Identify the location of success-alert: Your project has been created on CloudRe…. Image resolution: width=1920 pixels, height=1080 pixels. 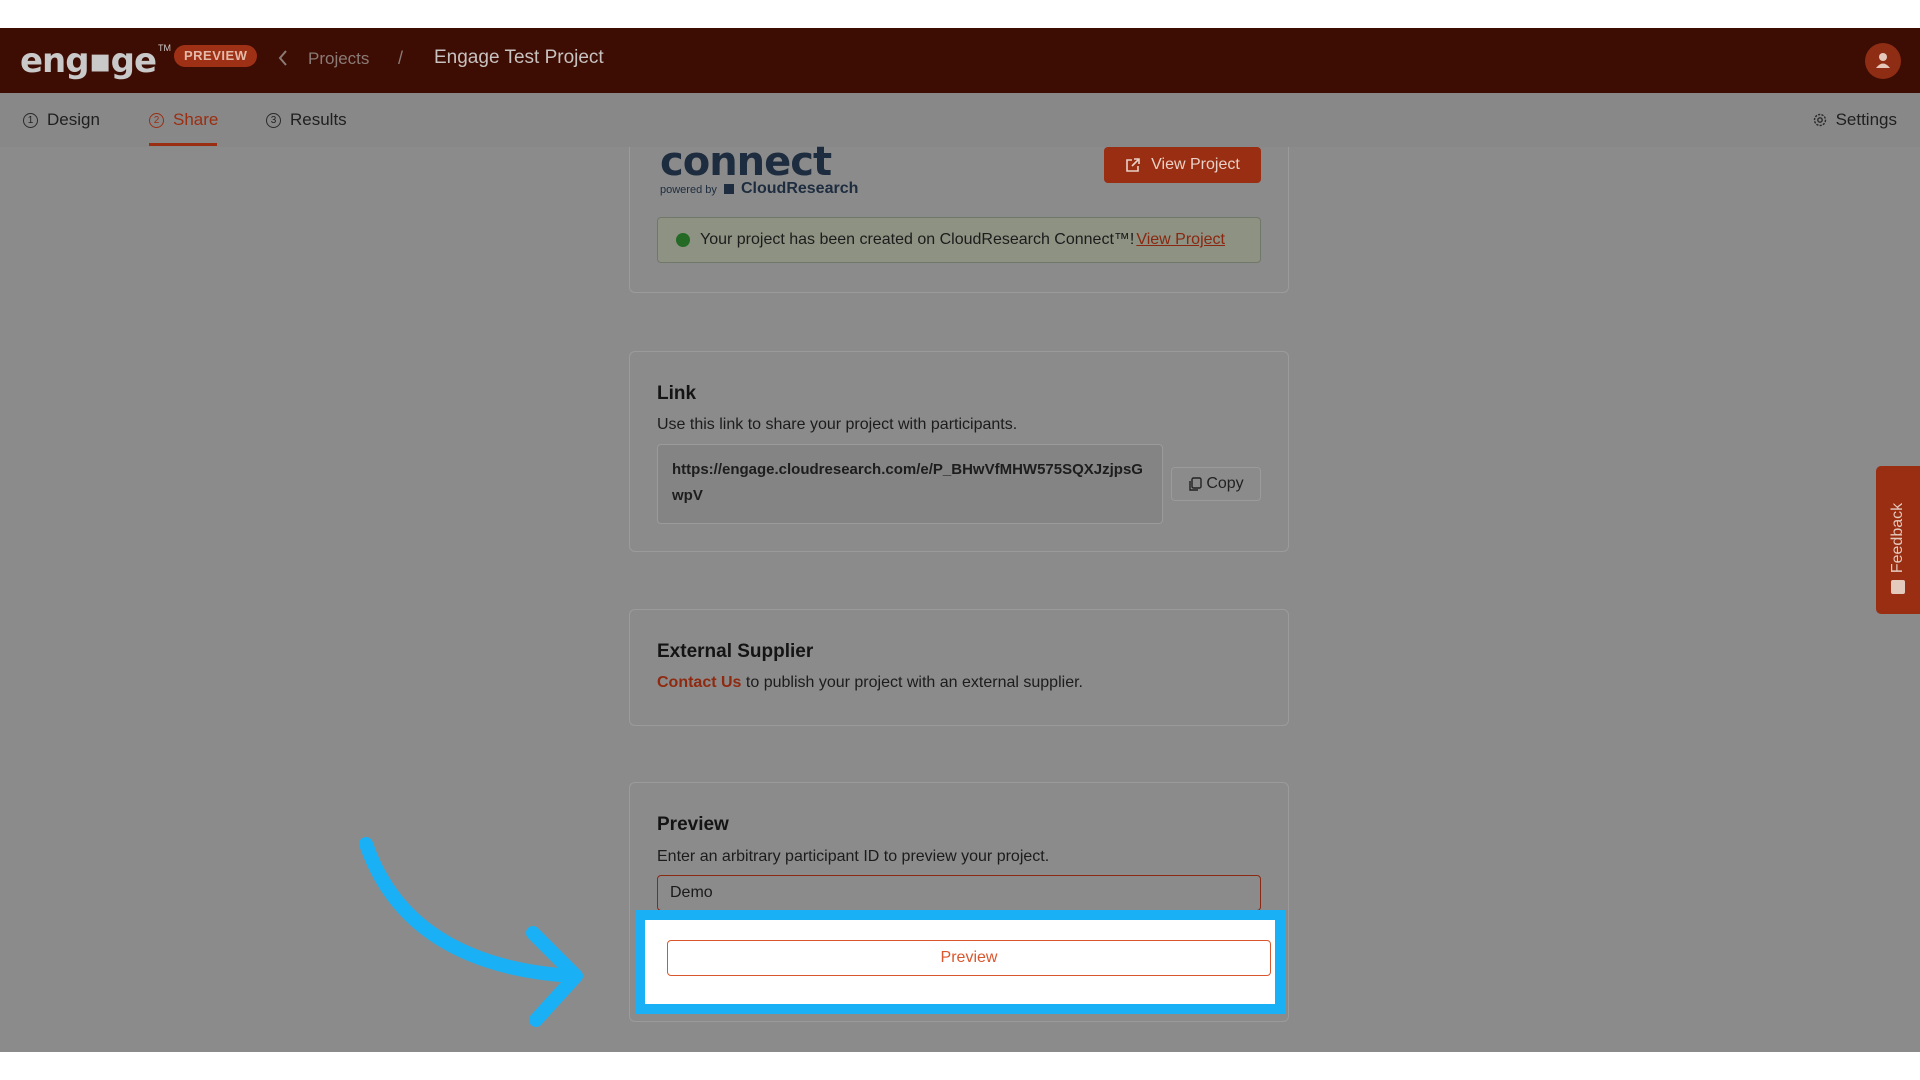
(959, 240).